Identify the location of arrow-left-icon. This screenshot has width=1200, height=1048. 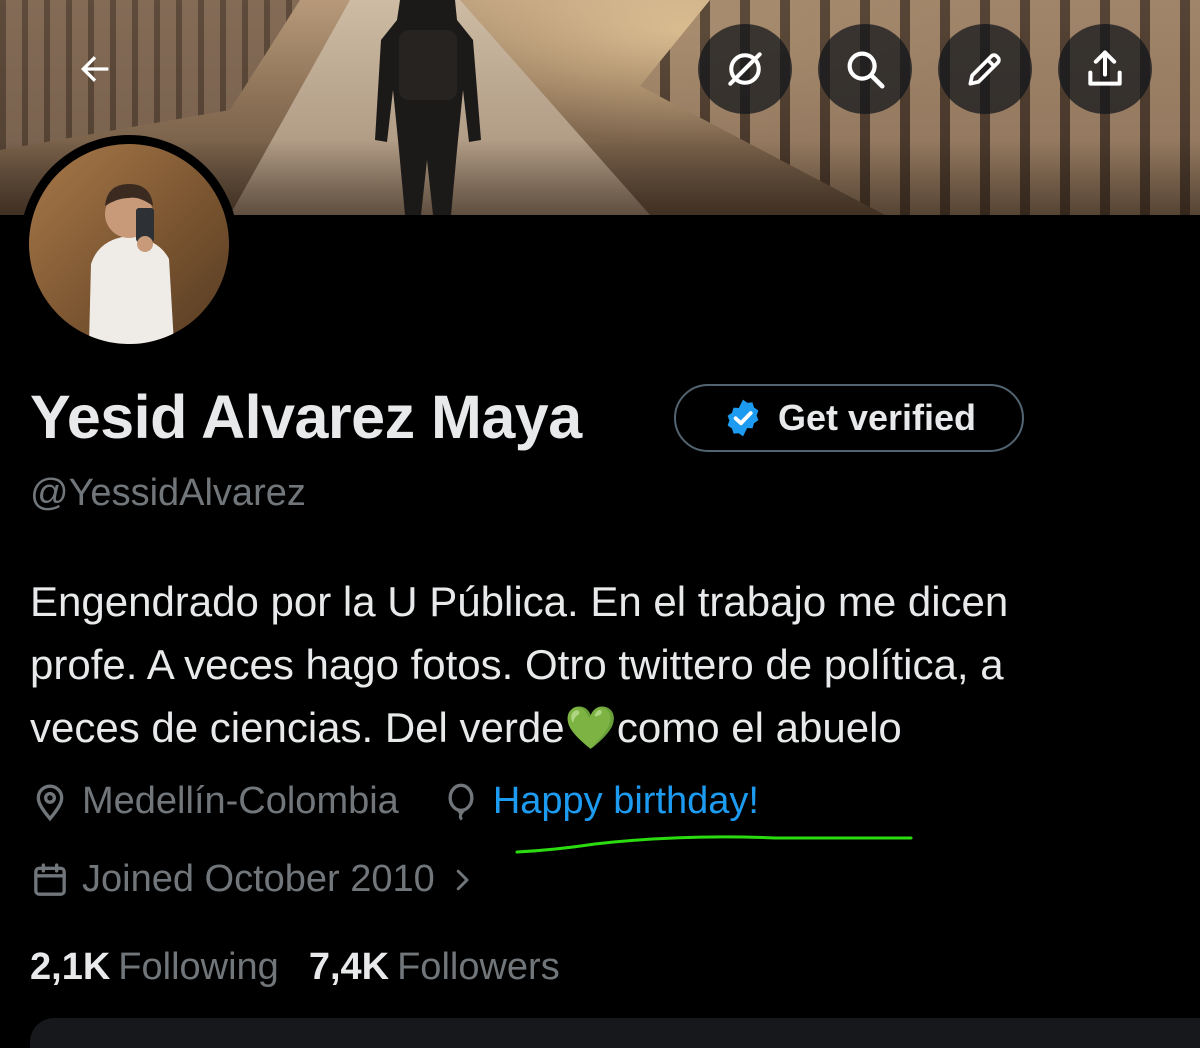
(95, 69).